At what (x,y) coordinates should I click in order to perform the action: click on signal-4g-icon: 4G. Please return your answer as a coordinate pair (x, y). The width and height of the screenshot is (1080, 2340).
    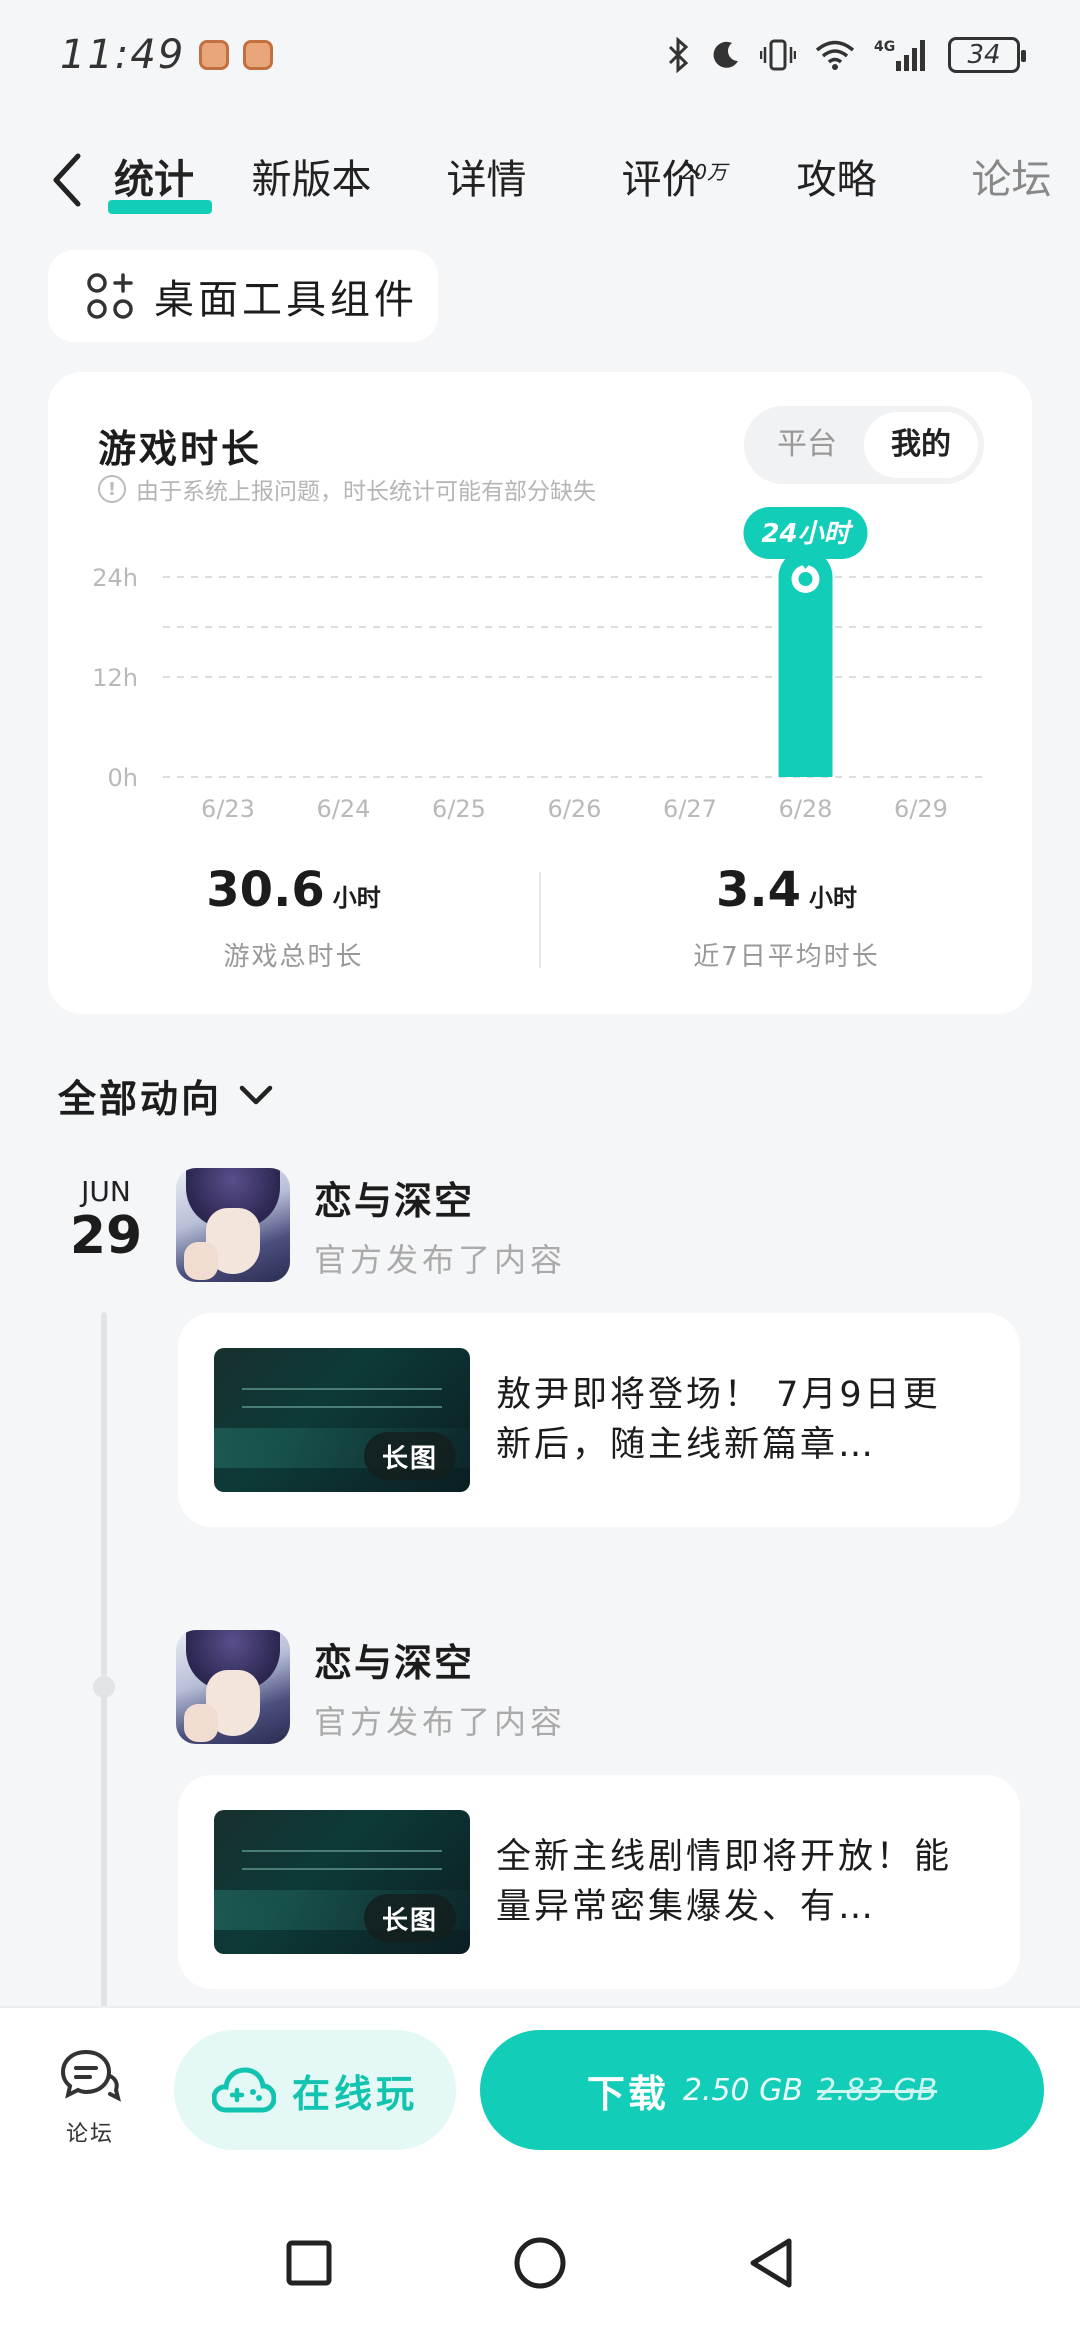
    Looking at the image, I should click on (899, 55).